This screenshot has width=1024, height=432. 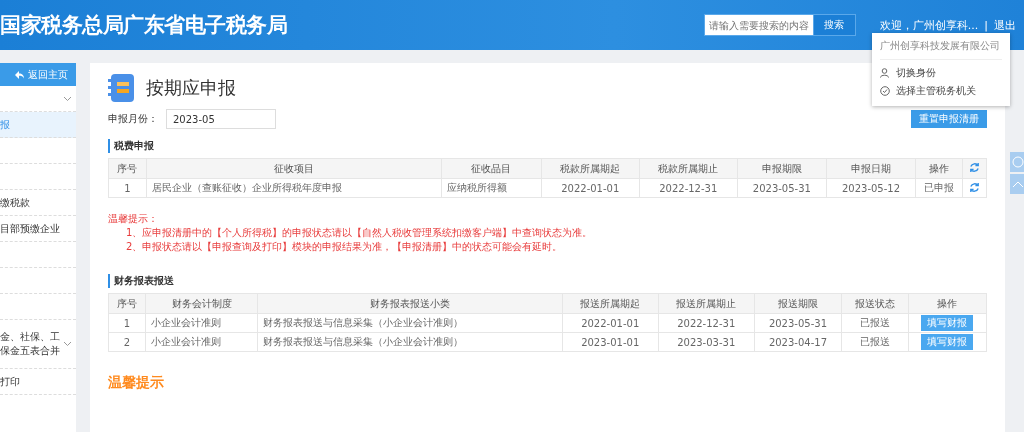 What do you see at coordinates (1017, 162) in the screenshot?
I see `chat-button` at bounding box center [1017, 162].